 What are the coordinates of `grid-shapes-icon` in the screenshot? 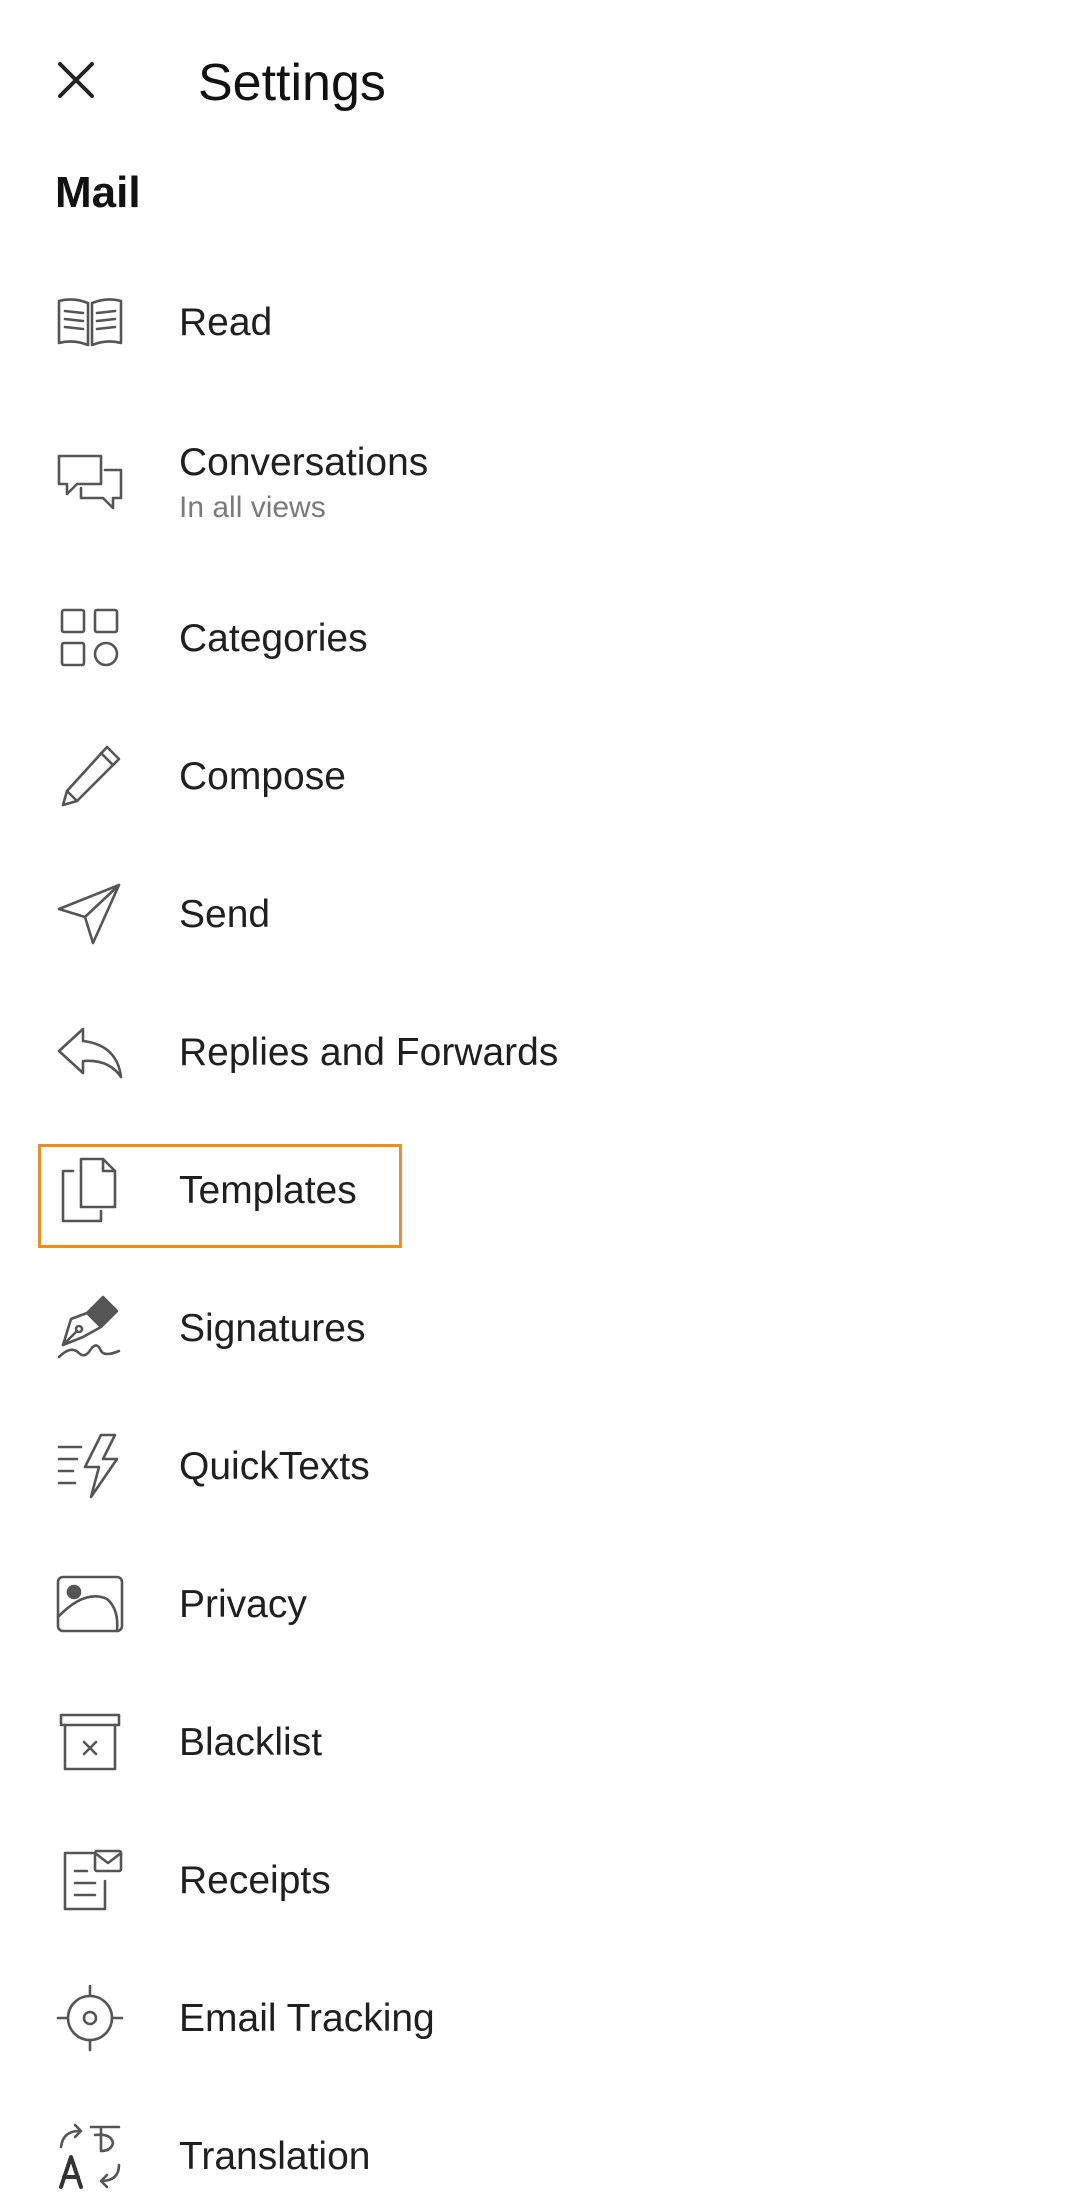 It's located at (90, 638).